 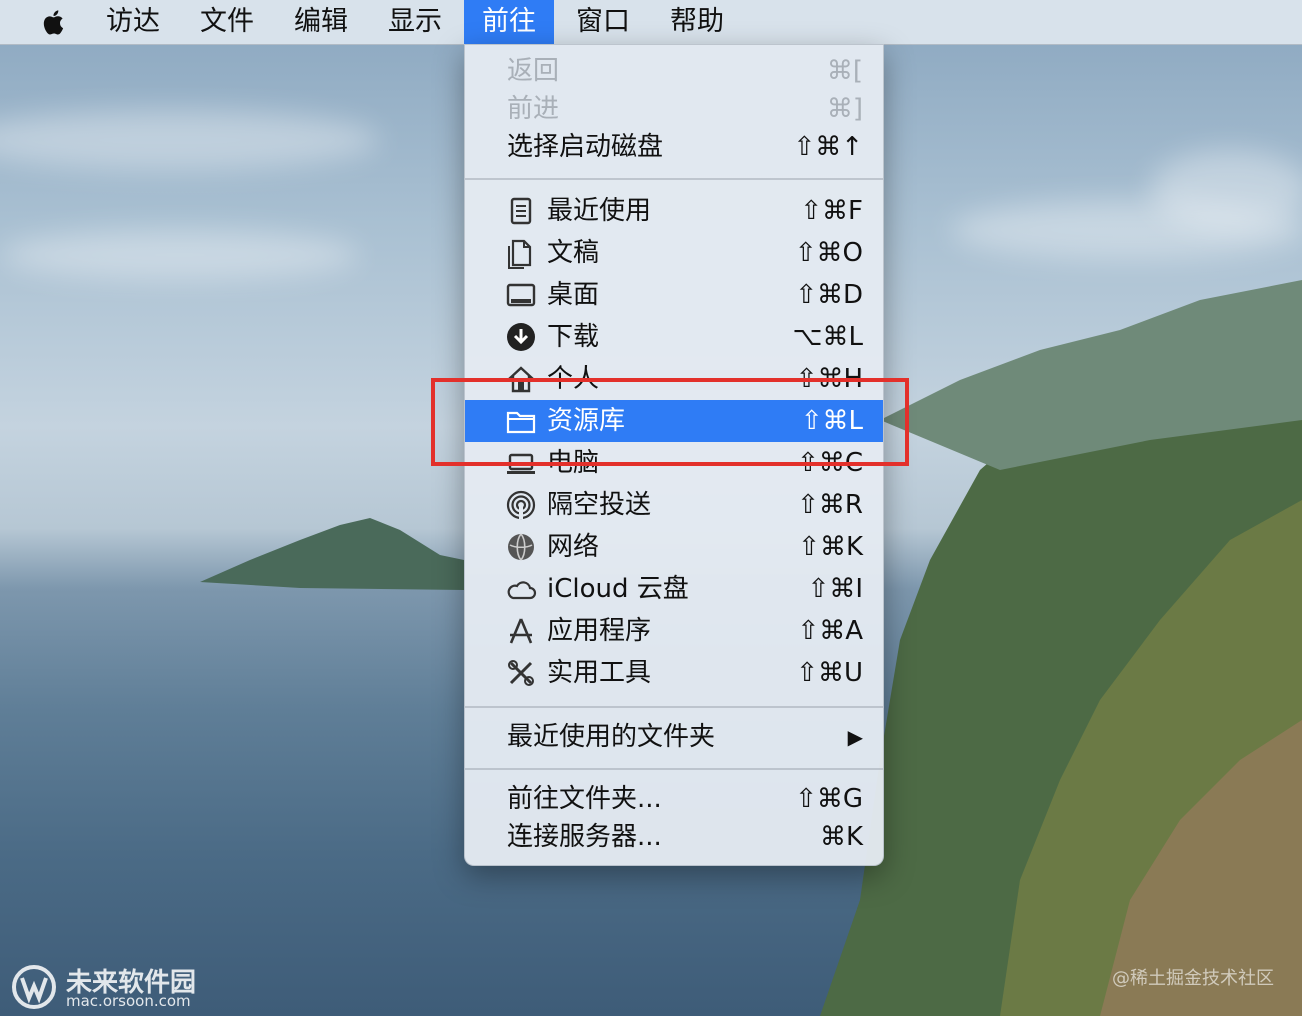 I want to click on menu-item-network: 网络 ⇧⌘K, so click(x=674, y=547).